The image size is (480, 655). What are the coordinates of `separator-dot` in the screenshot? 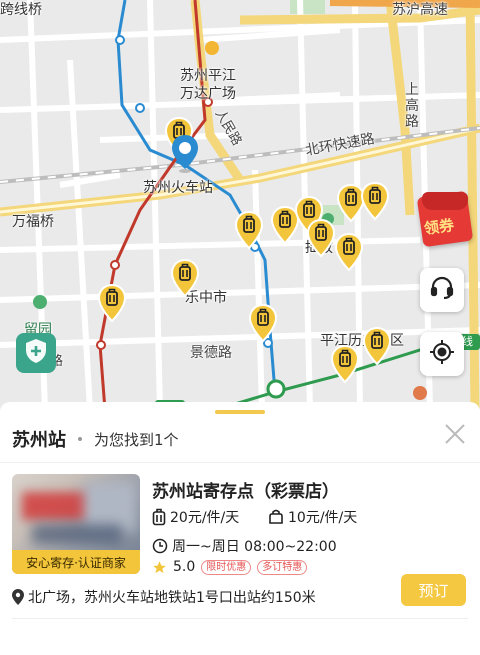 It's located at (80, 439).